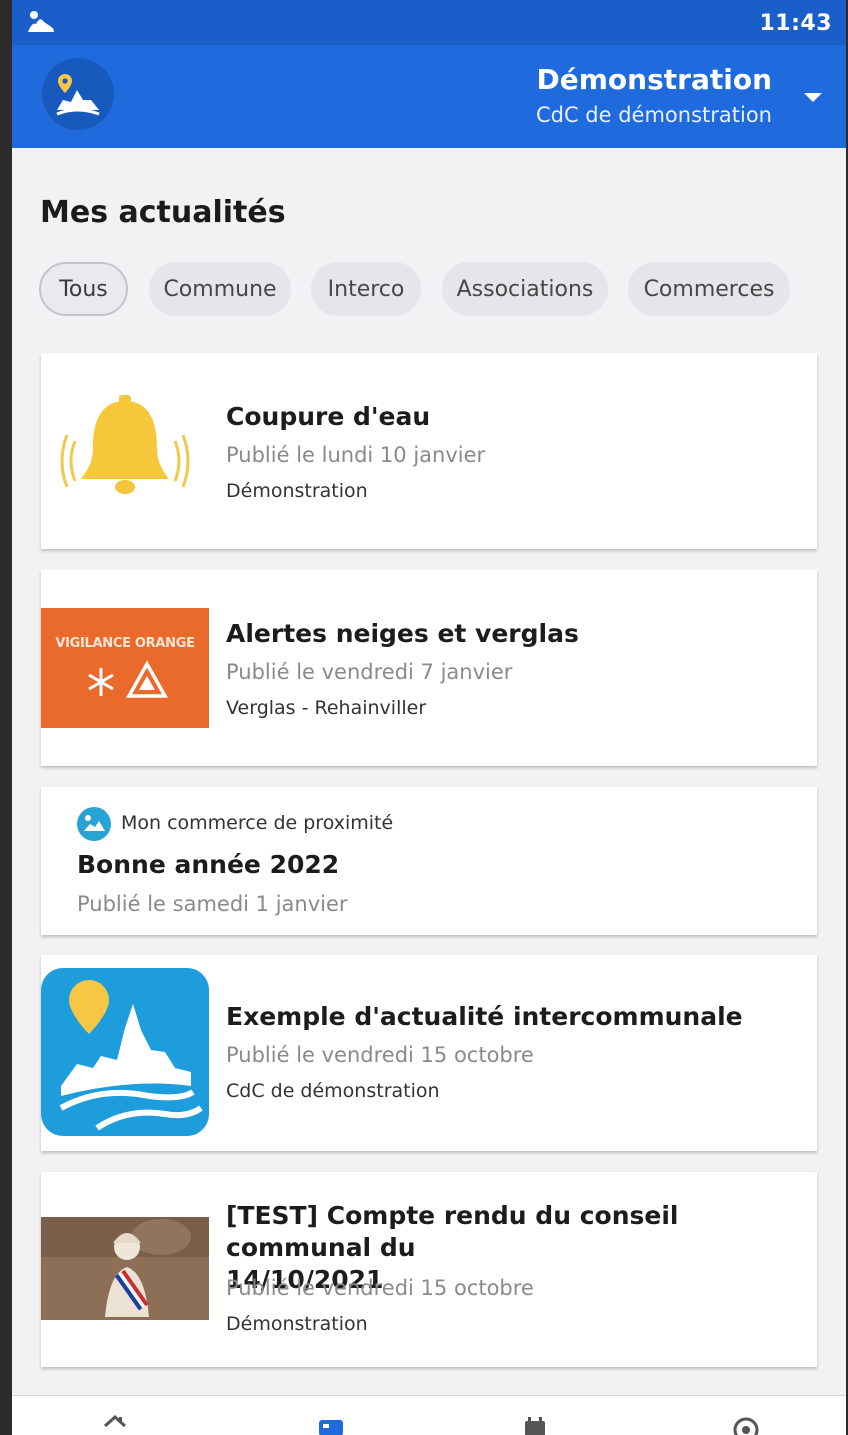 This screenshot has height=1435, width=848. I want to click on filter-chip-label: Commune, so click(220, 289).